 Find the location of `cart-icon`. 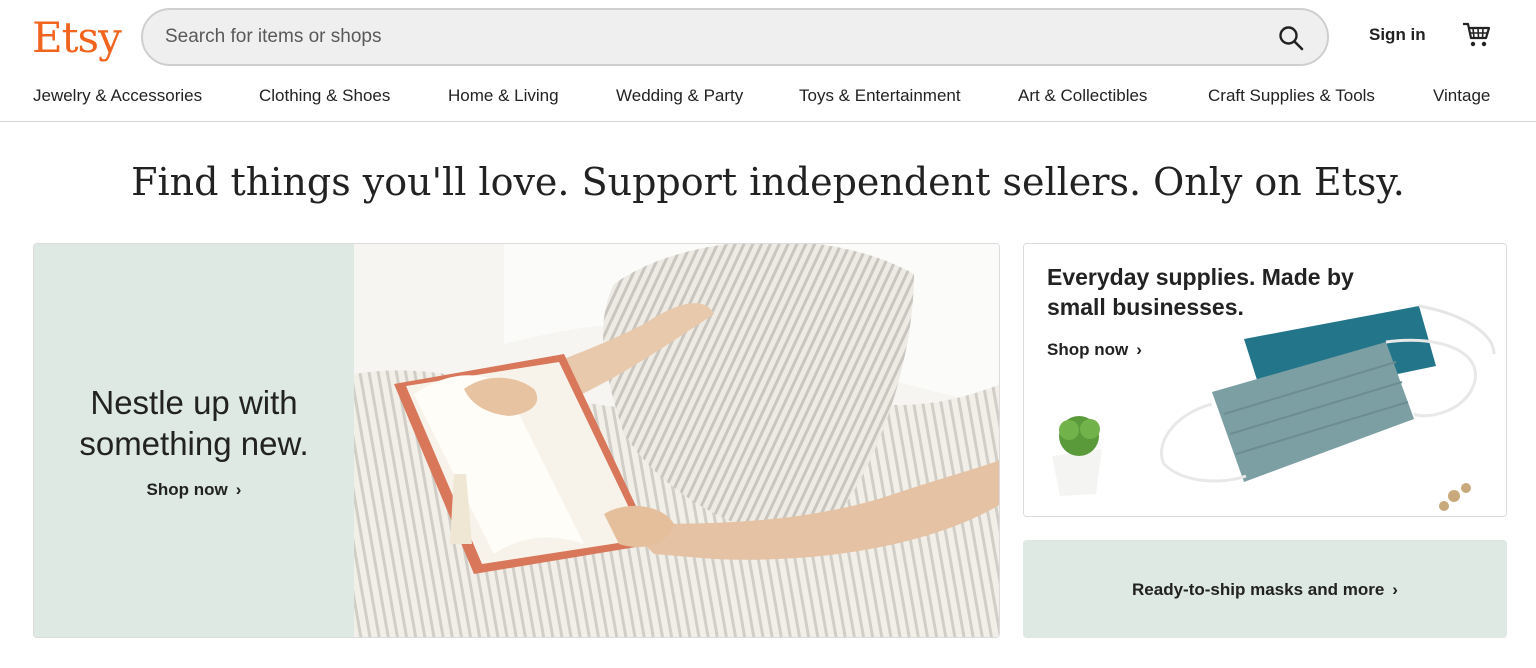

cart-icon is located at coordinates (1477, 35).